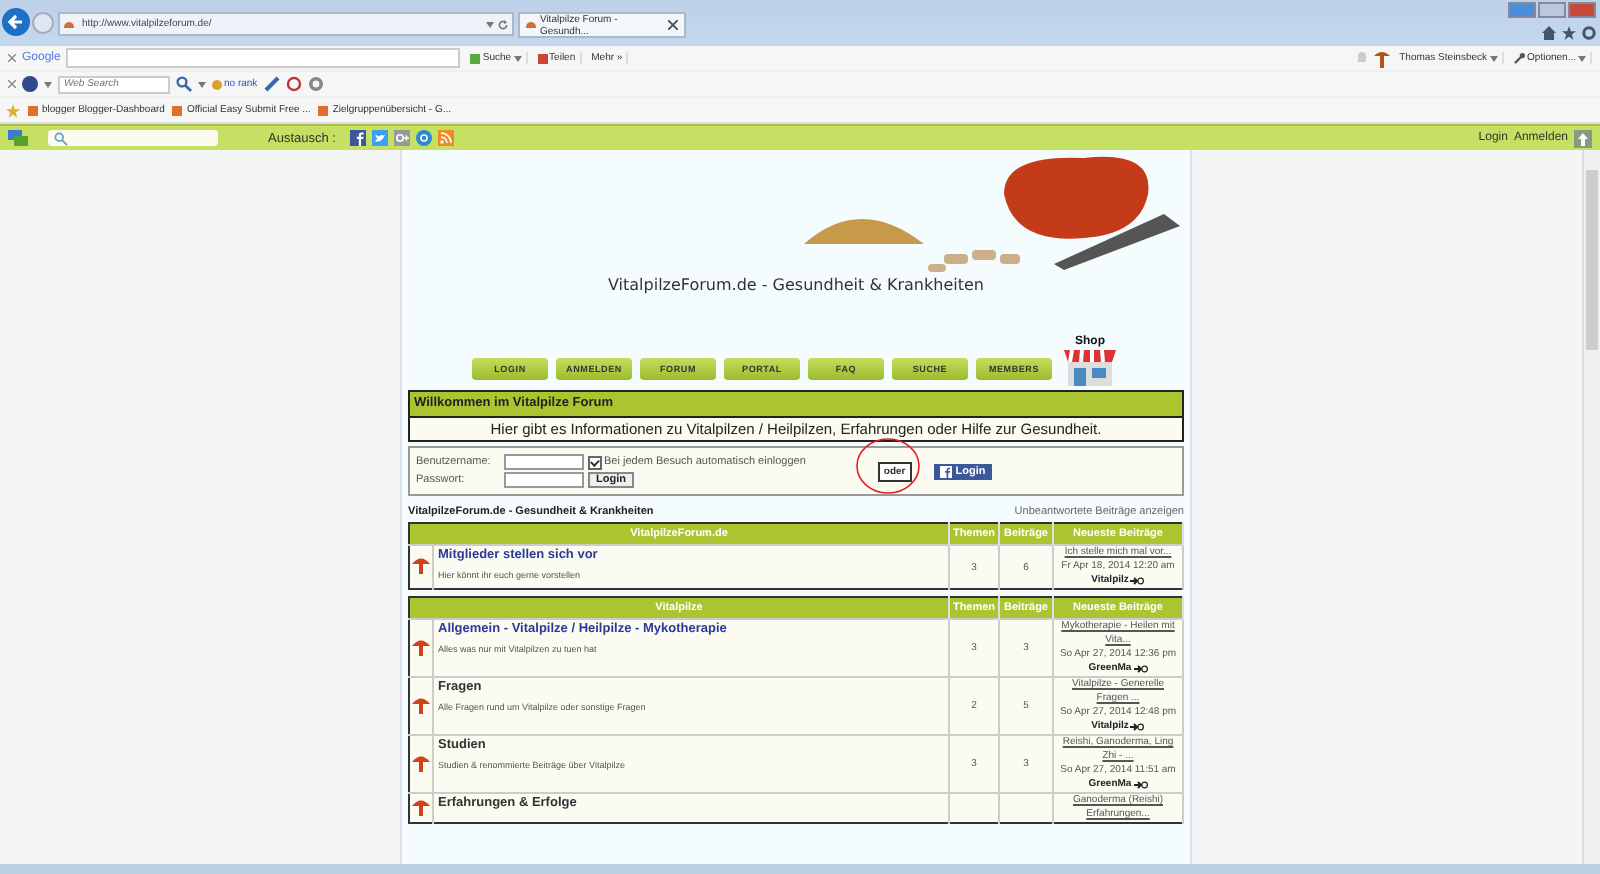  I want to click on chat-icon, so click(18, 138).